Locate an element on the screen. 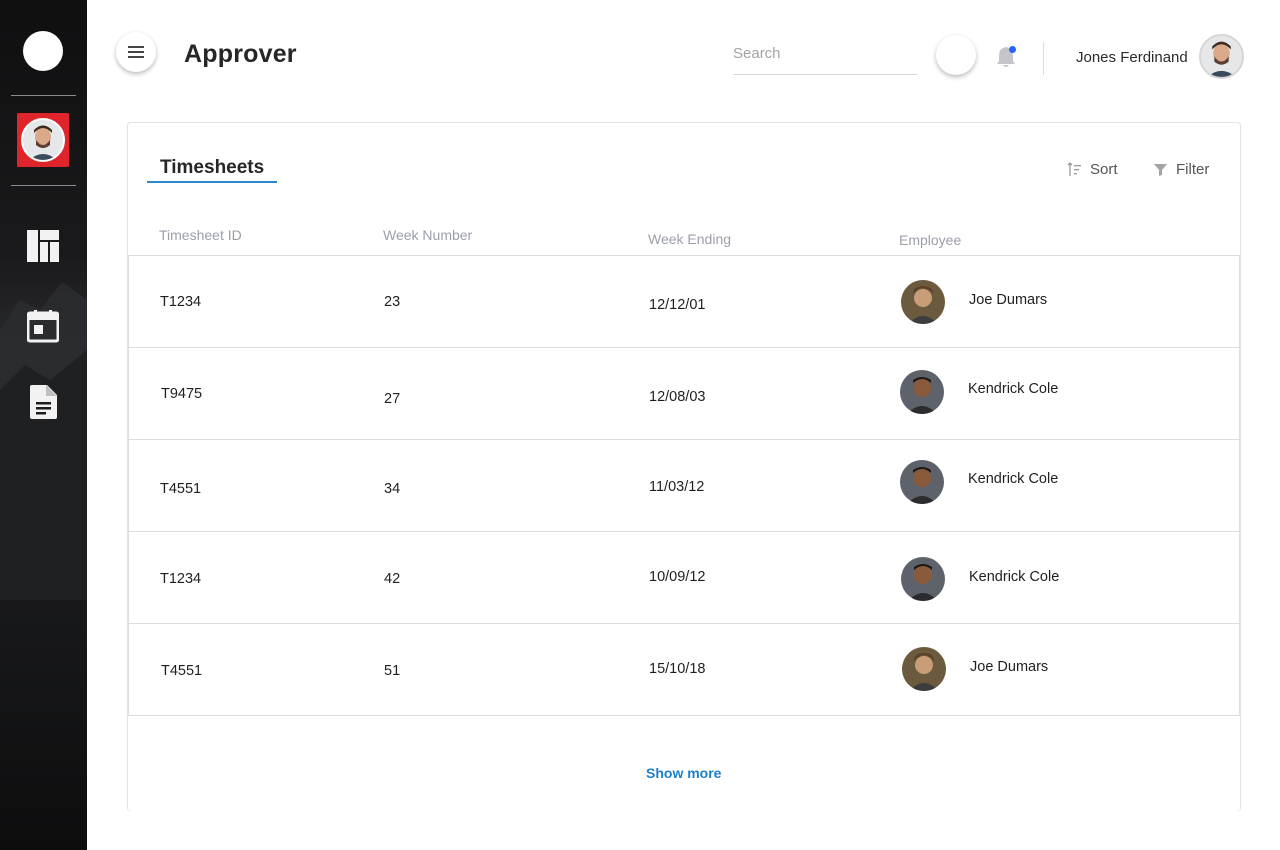 Image resolution: width=1280 pixels, height=850 pixels. cell-week-number: 23 is located at coordinates (392, 302).